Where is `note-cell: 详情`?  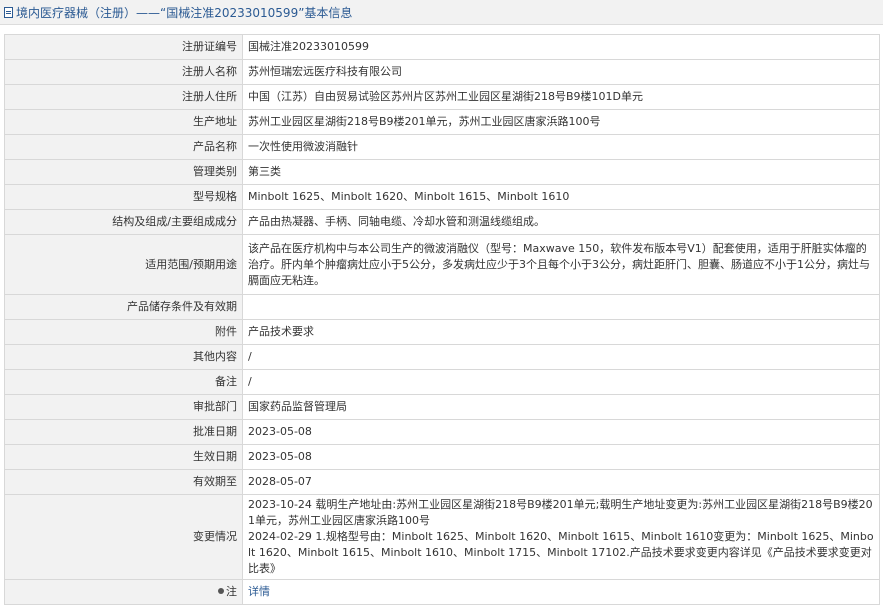 note-cell: 详情 is located at coordinates (561, 592).